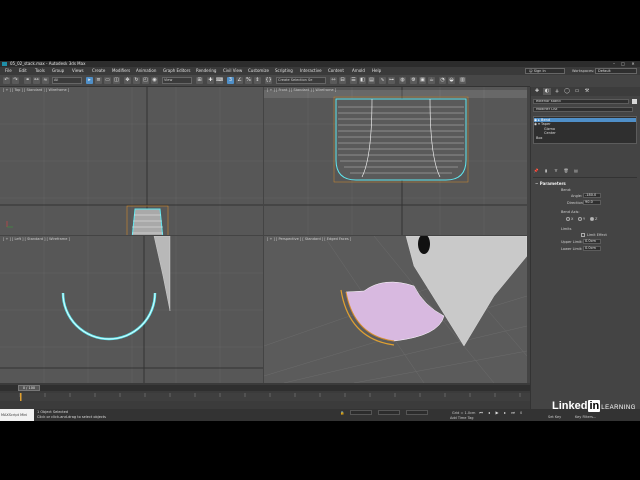 This screenshot has height=480, width=640. Describe the element at coordinates (513, 413) in the screenshot. I see `goto-end-icon: ⏭` at that location.